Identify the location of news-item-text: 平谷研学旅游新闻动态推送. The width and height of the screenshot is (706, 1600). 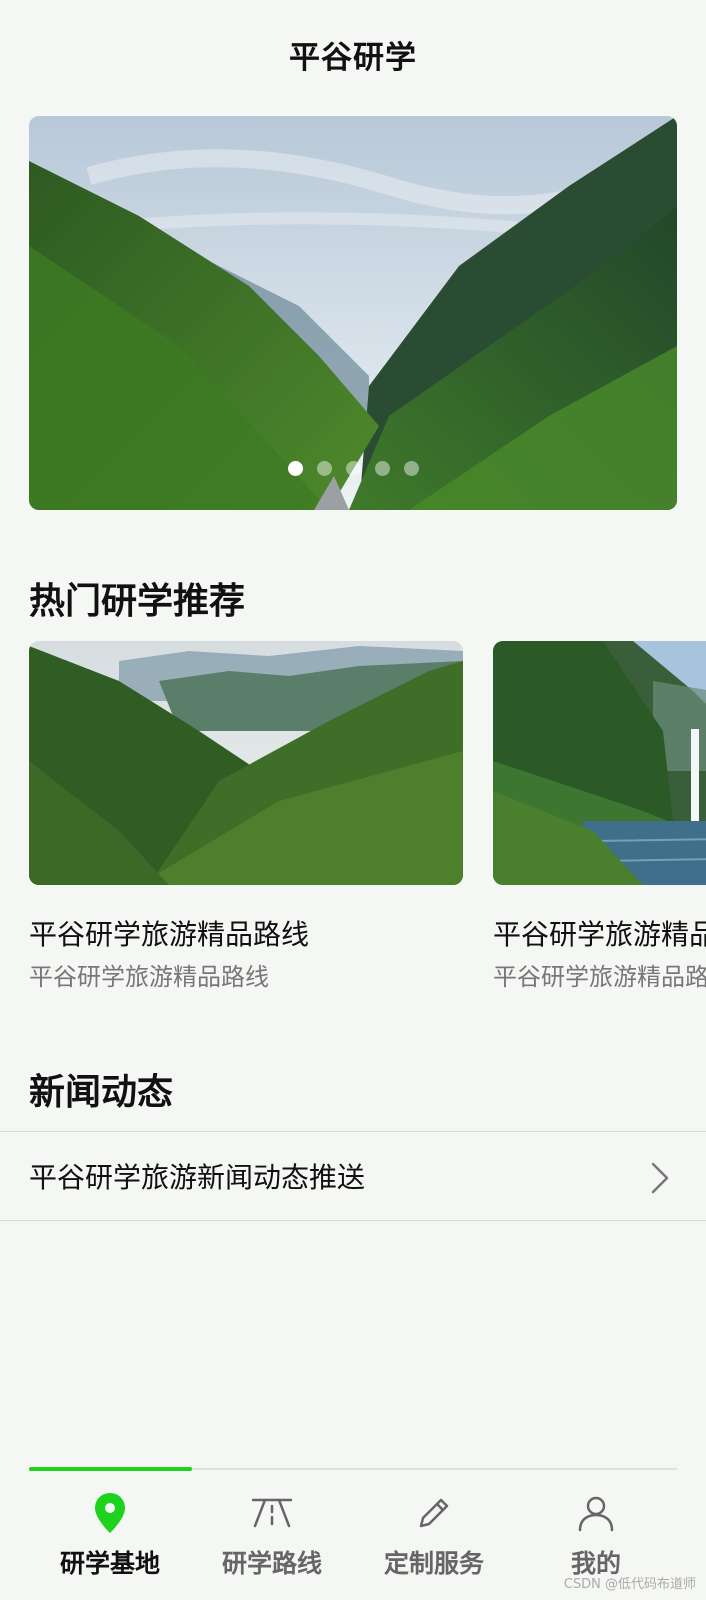
(197, 1177).